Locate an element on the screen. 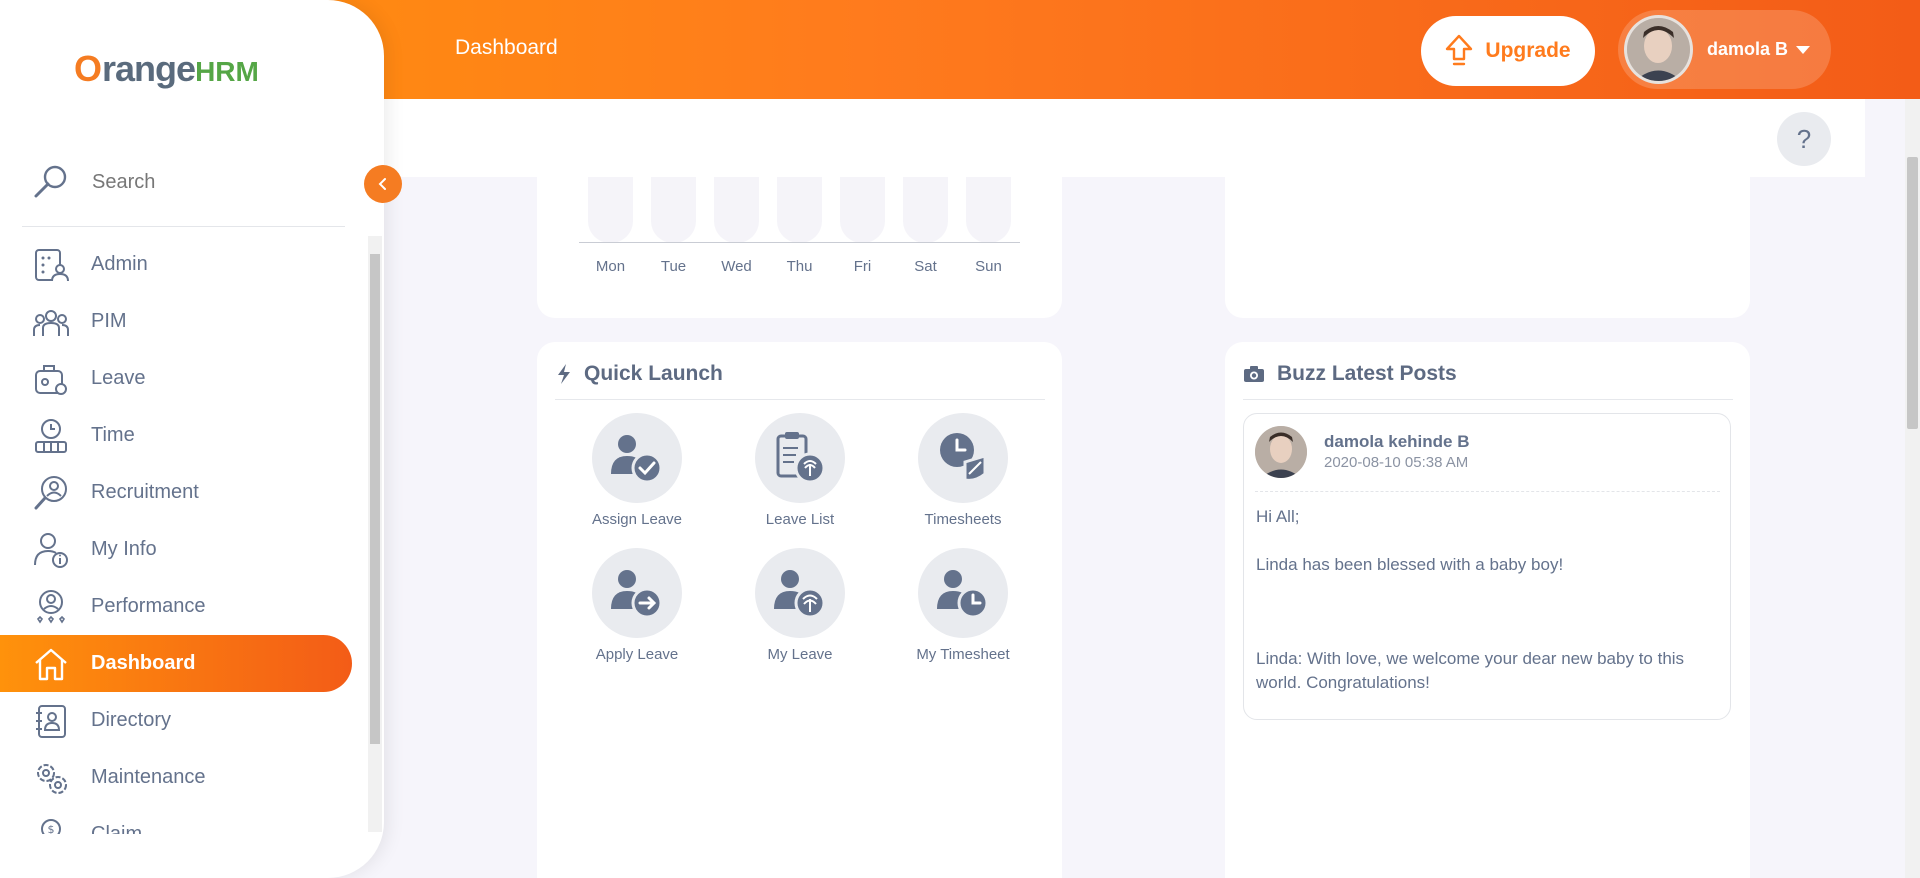  upgrade-button: Upgrade is located at coordinates (1508, 51).